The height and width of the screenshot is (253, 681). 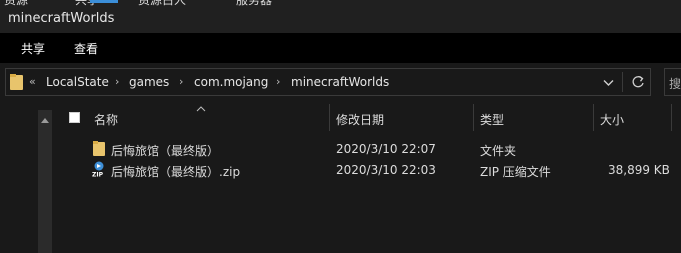 What do you see at coordinates (162, 3) in the screenshot?
I see `clipped-label-3: 资源占人` at bounding box center [162, 3].